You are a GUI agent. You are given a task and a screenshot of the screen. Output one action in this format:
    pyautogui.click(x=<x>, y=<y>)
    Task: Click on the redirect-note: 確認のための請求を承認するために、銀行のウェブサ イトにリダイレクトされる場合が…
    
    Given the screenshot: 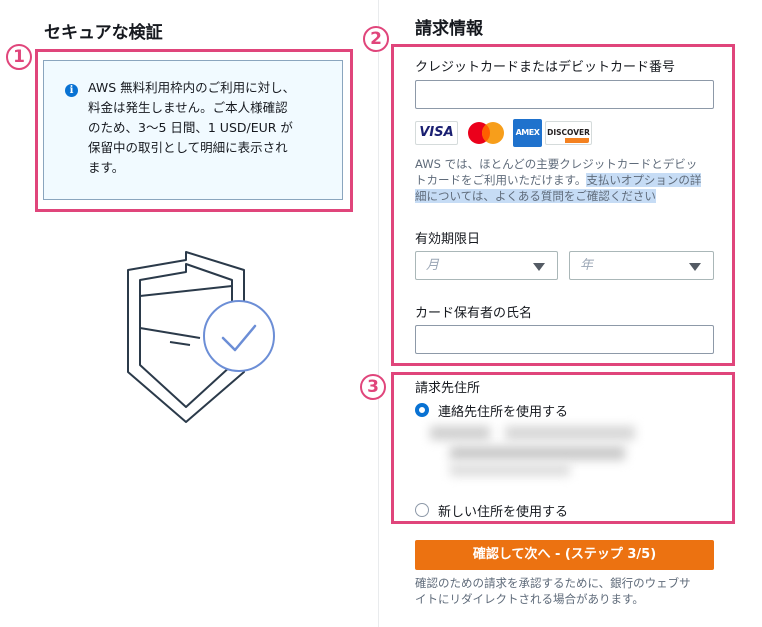 What is the action you would take?
    pyautogui.click(x=570, y=591)
    